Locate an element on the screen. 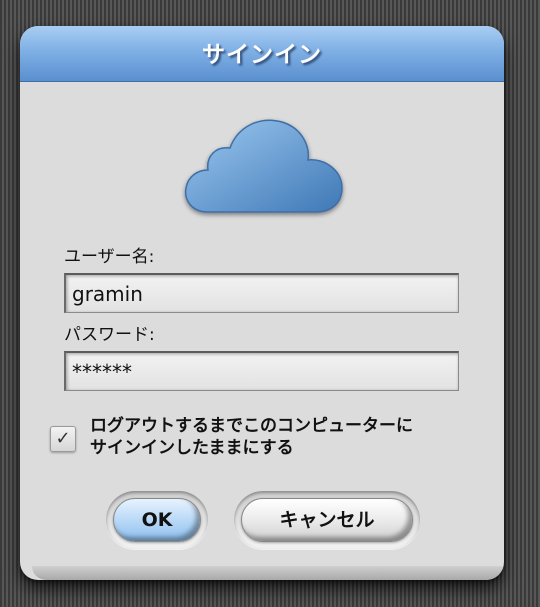 The height and width of the screenshot is (607, 540). cancel-button: キャンセル is located at coordinates (327, 520).